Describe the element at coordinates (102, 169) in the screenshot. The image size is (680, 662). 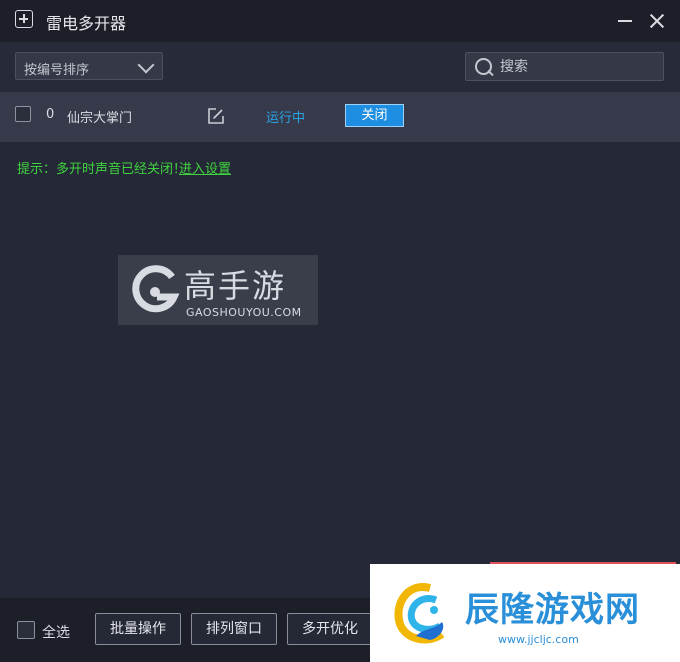
I see `notice-text: 提示：多开时声音已经关闭！` at that location.